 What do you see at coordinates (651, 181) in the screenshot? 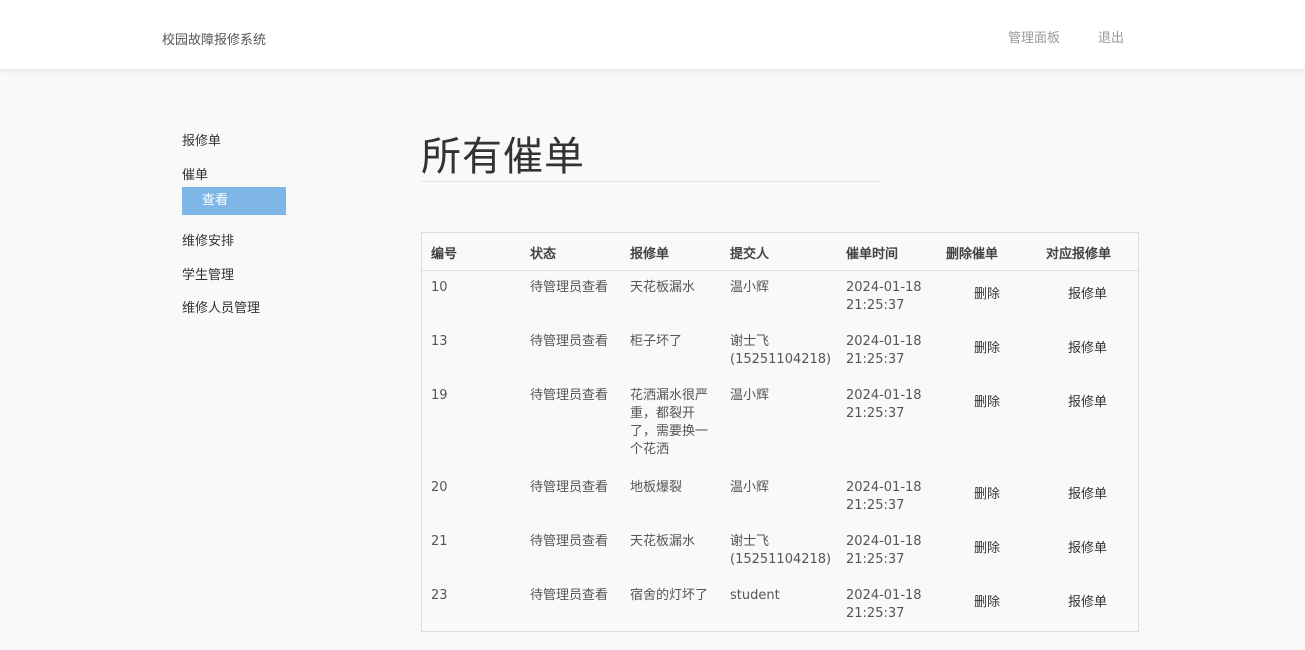
I see `title-divider` at bounding box center [651, 181].